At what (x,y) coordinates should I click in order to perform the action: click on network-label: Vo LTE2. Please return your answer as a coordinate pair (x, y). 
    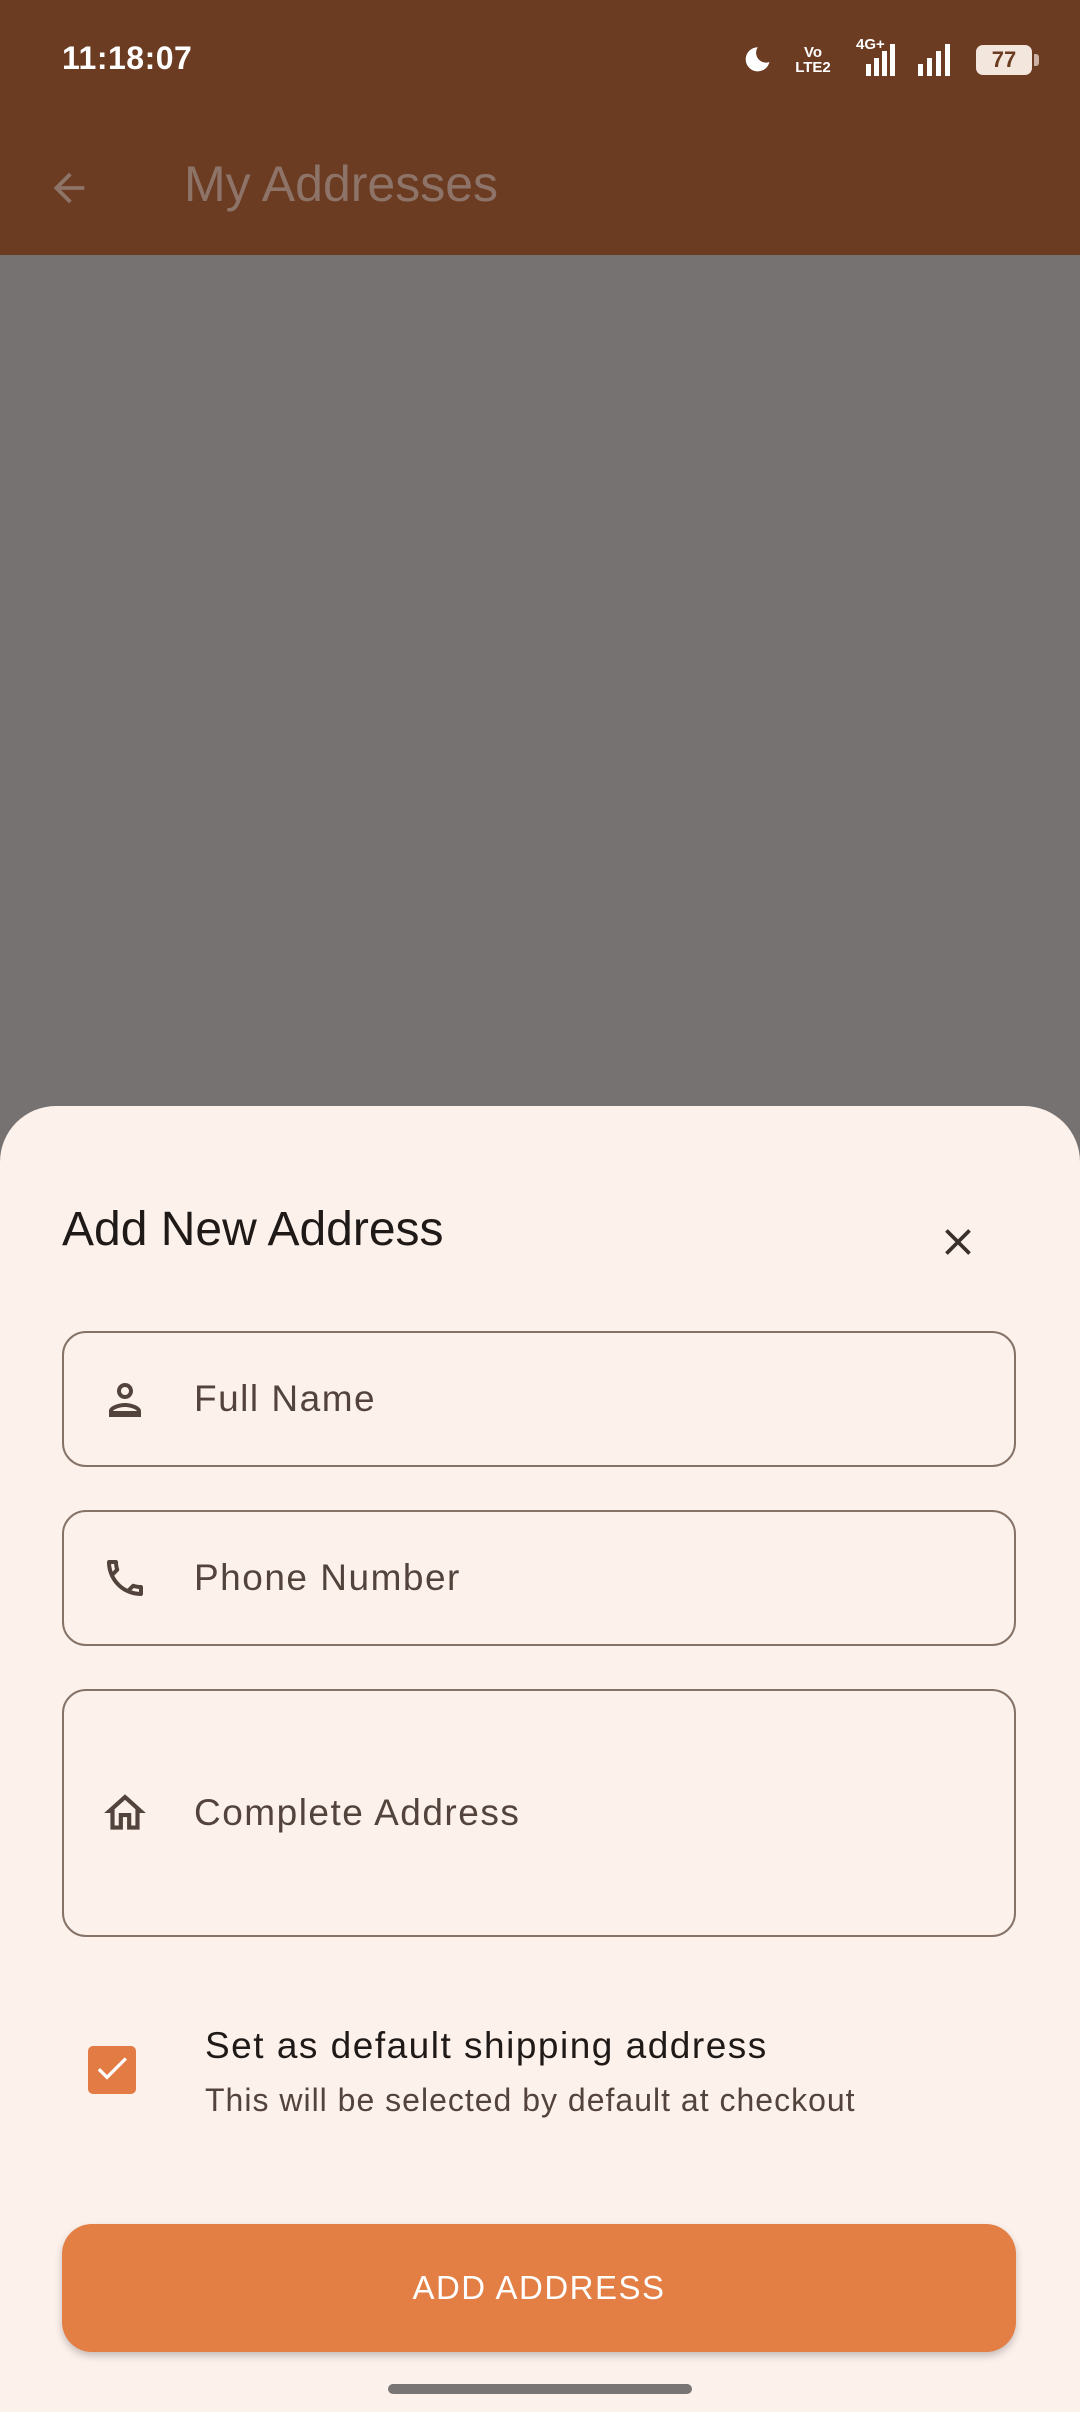
    Looking at the image, I should click on (813, 60).